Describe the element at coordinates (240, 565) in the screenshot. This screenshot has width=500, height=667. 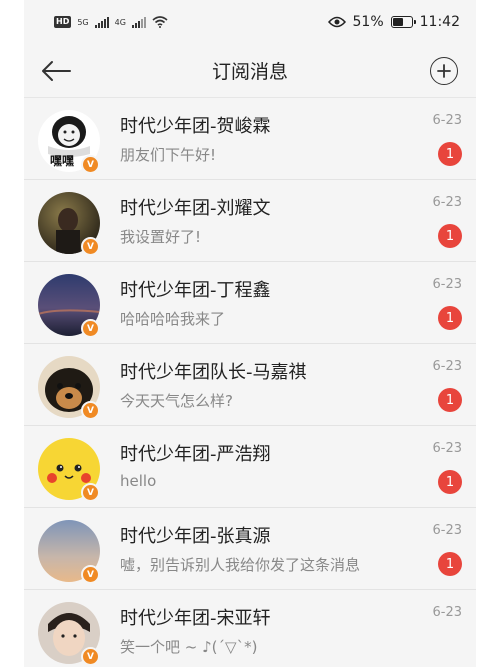
I see `message-preview: 嘘，别告诉别人我给你发了这条消息` at that location.